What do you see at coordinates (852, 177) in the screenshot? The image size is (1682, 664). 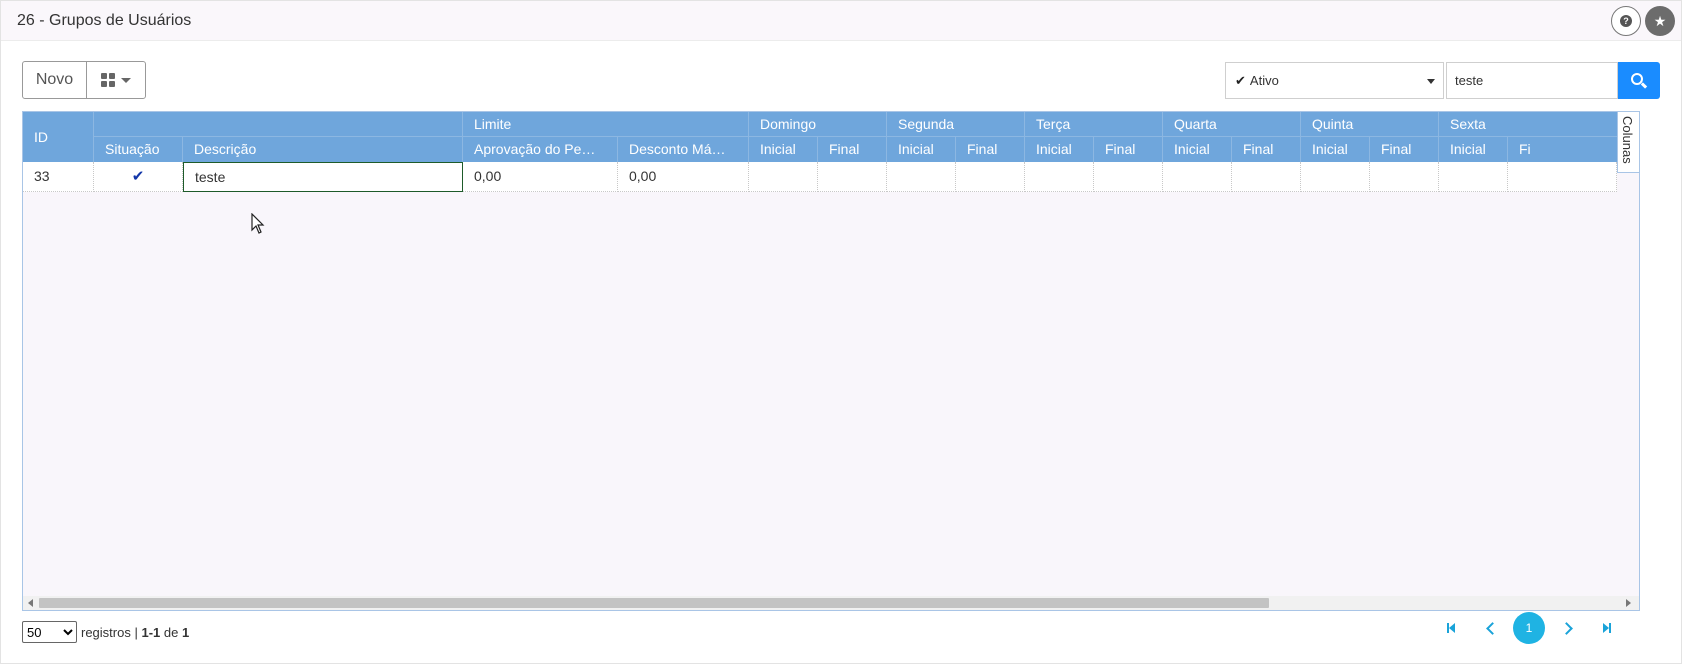 I see `cell-domingo-final` at bounding box center [852, 177].